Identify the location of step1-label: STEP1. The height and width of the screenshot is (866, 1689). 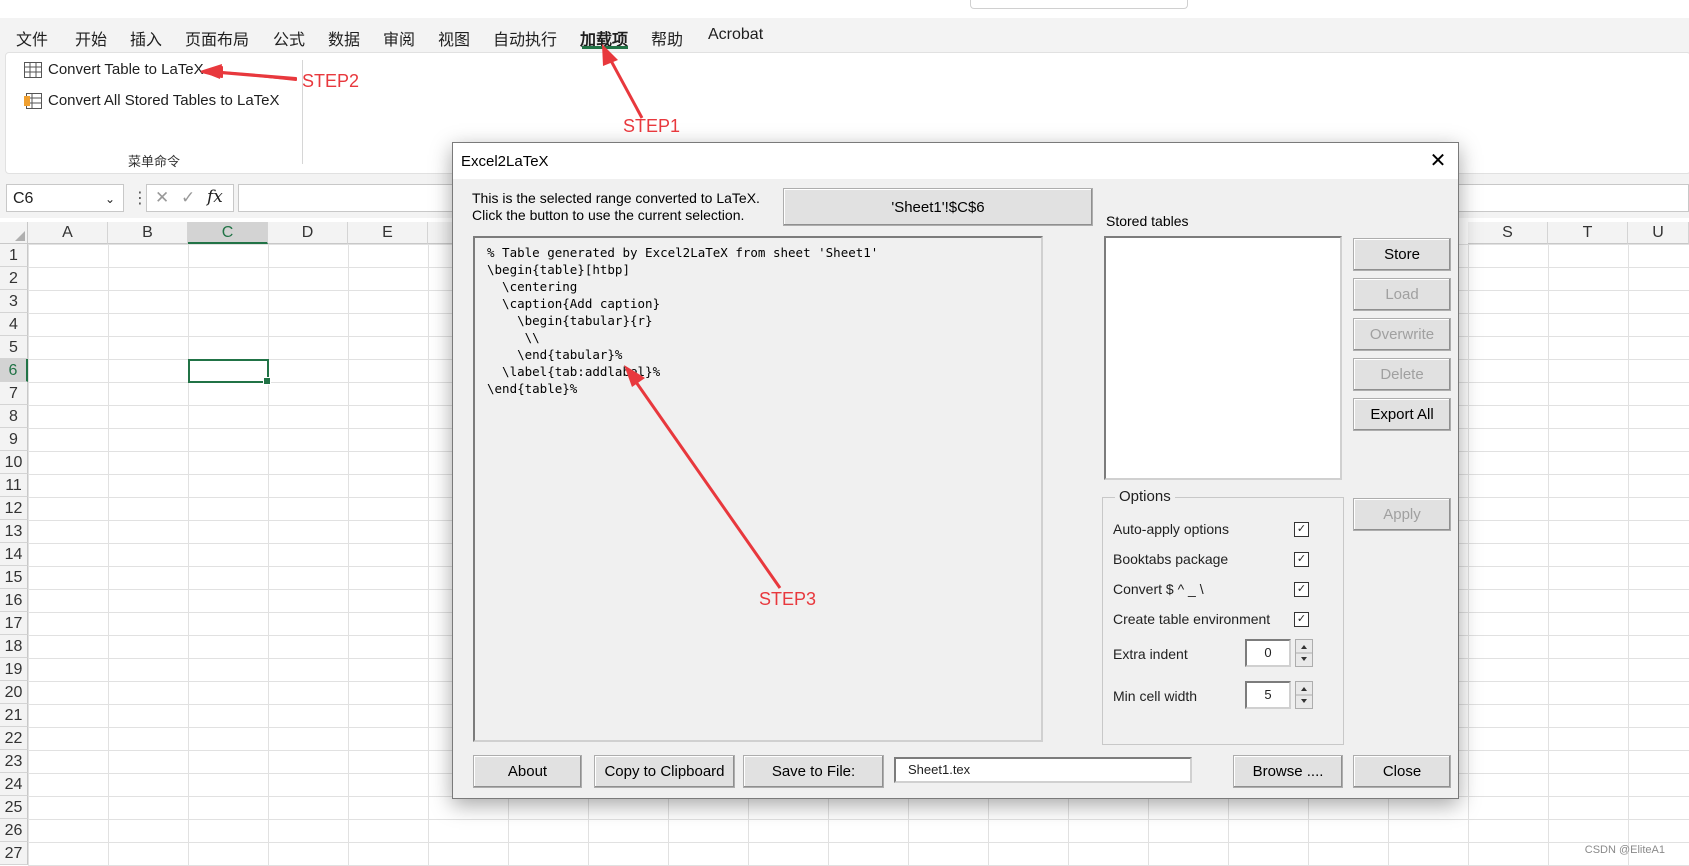
(652, 126).